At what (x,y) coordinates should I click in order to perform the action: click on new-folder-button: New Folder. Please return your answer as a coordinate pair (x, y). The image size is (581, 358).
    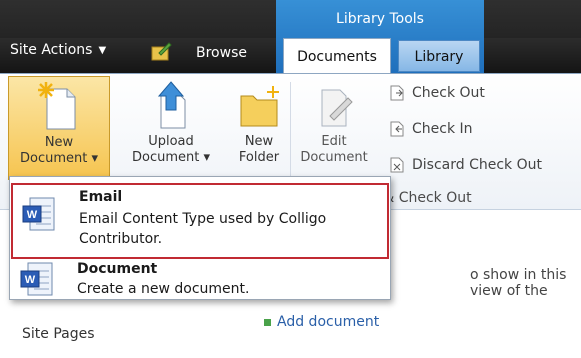
    Looking at the image, I should click on (259, 128).